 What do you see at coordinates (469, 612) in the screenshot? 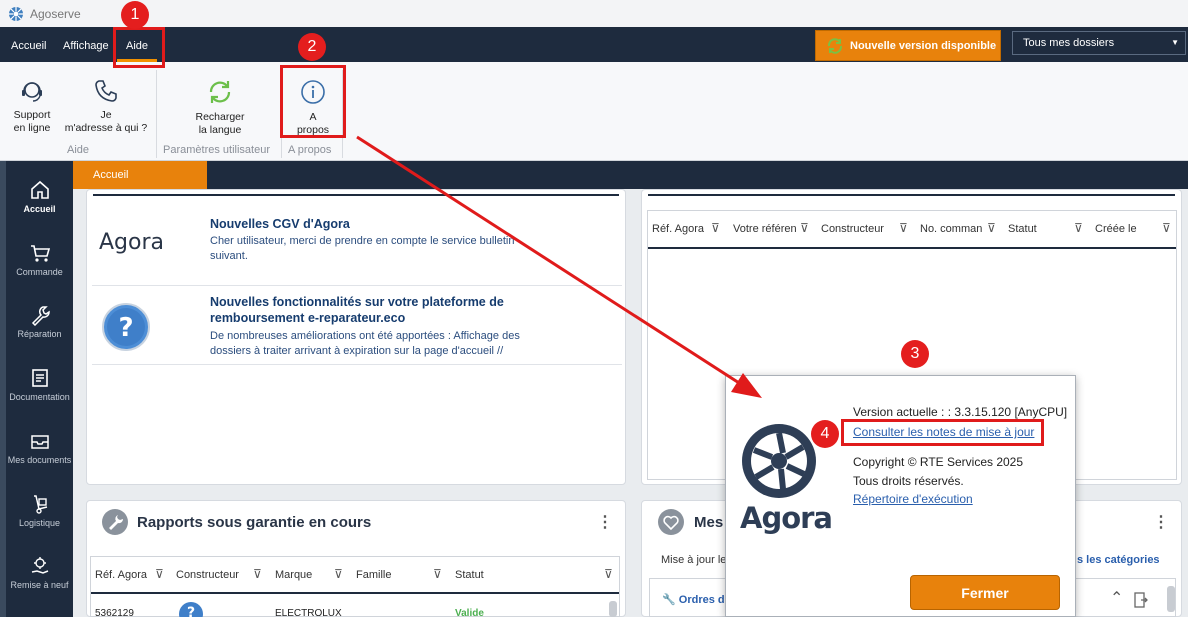
I see `report-status: Valide` at bounding box center [469, 612].